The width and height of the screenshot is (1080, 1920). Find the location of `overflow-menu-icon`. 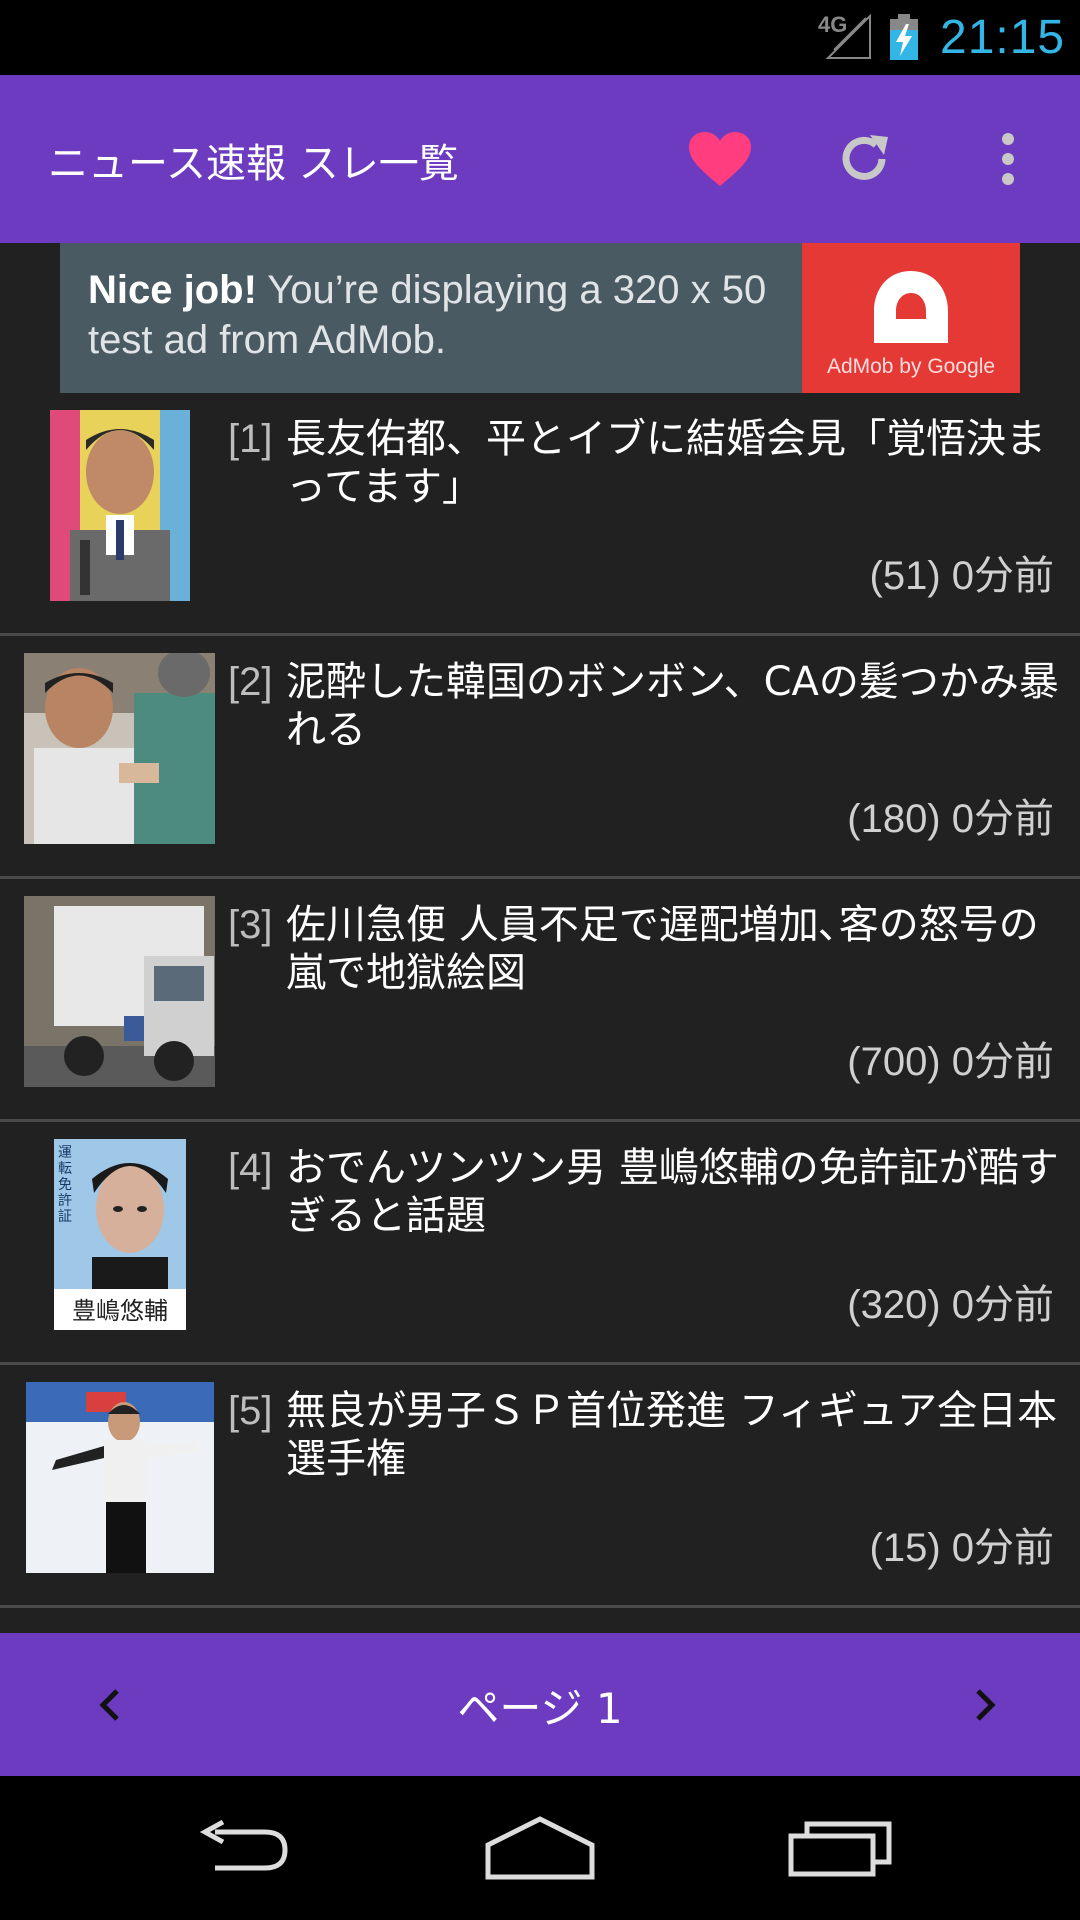

overflow-menu-icon is located at coordinates (1008, 159).